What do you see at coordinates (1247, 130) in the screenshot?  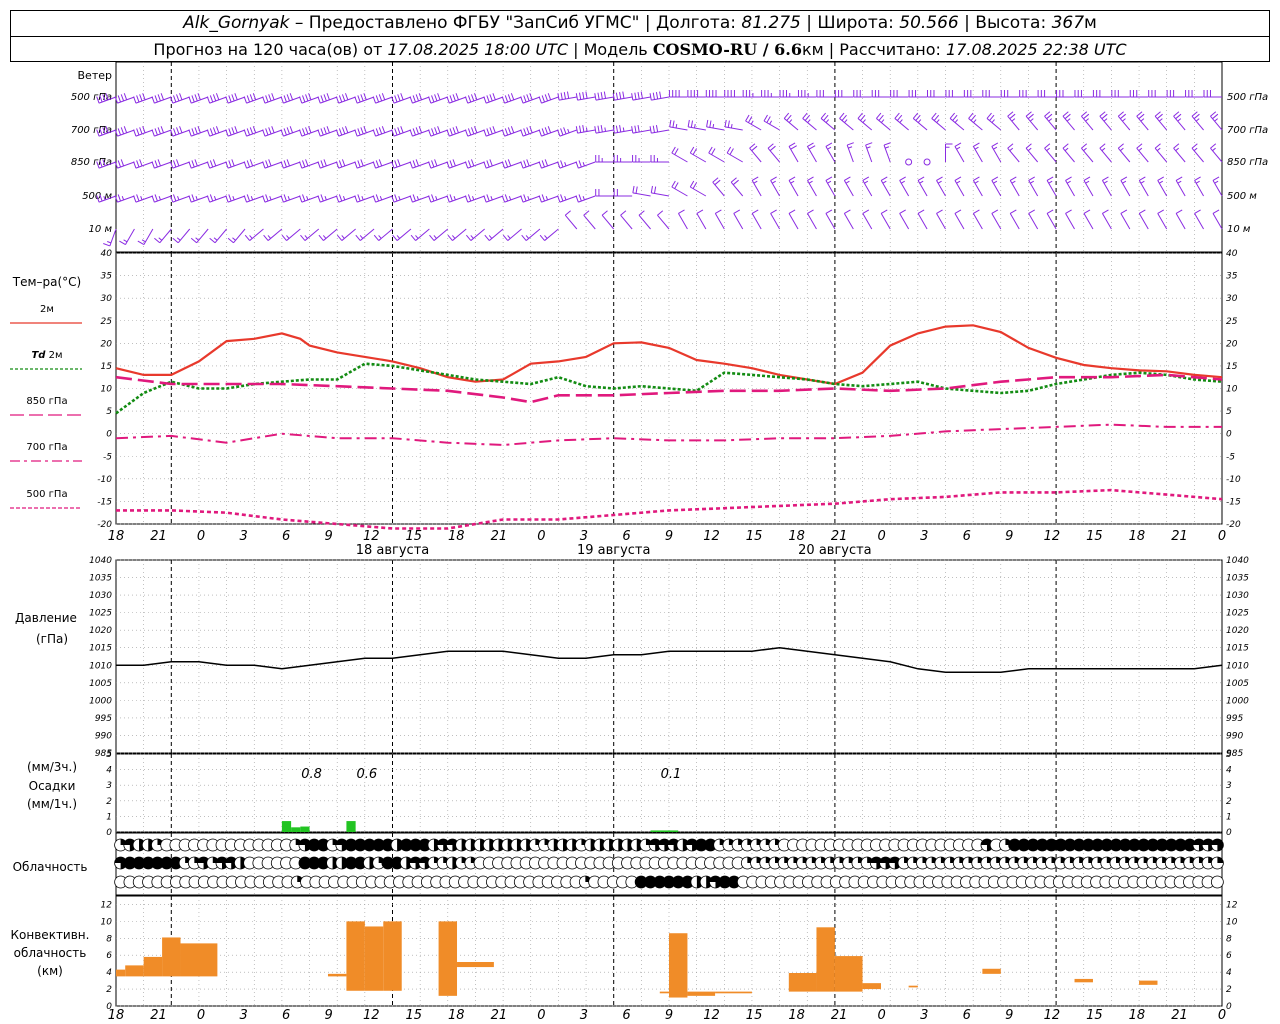 I see `wind-level-label-right: 700 гПа` at bounding box center [1247, 130].